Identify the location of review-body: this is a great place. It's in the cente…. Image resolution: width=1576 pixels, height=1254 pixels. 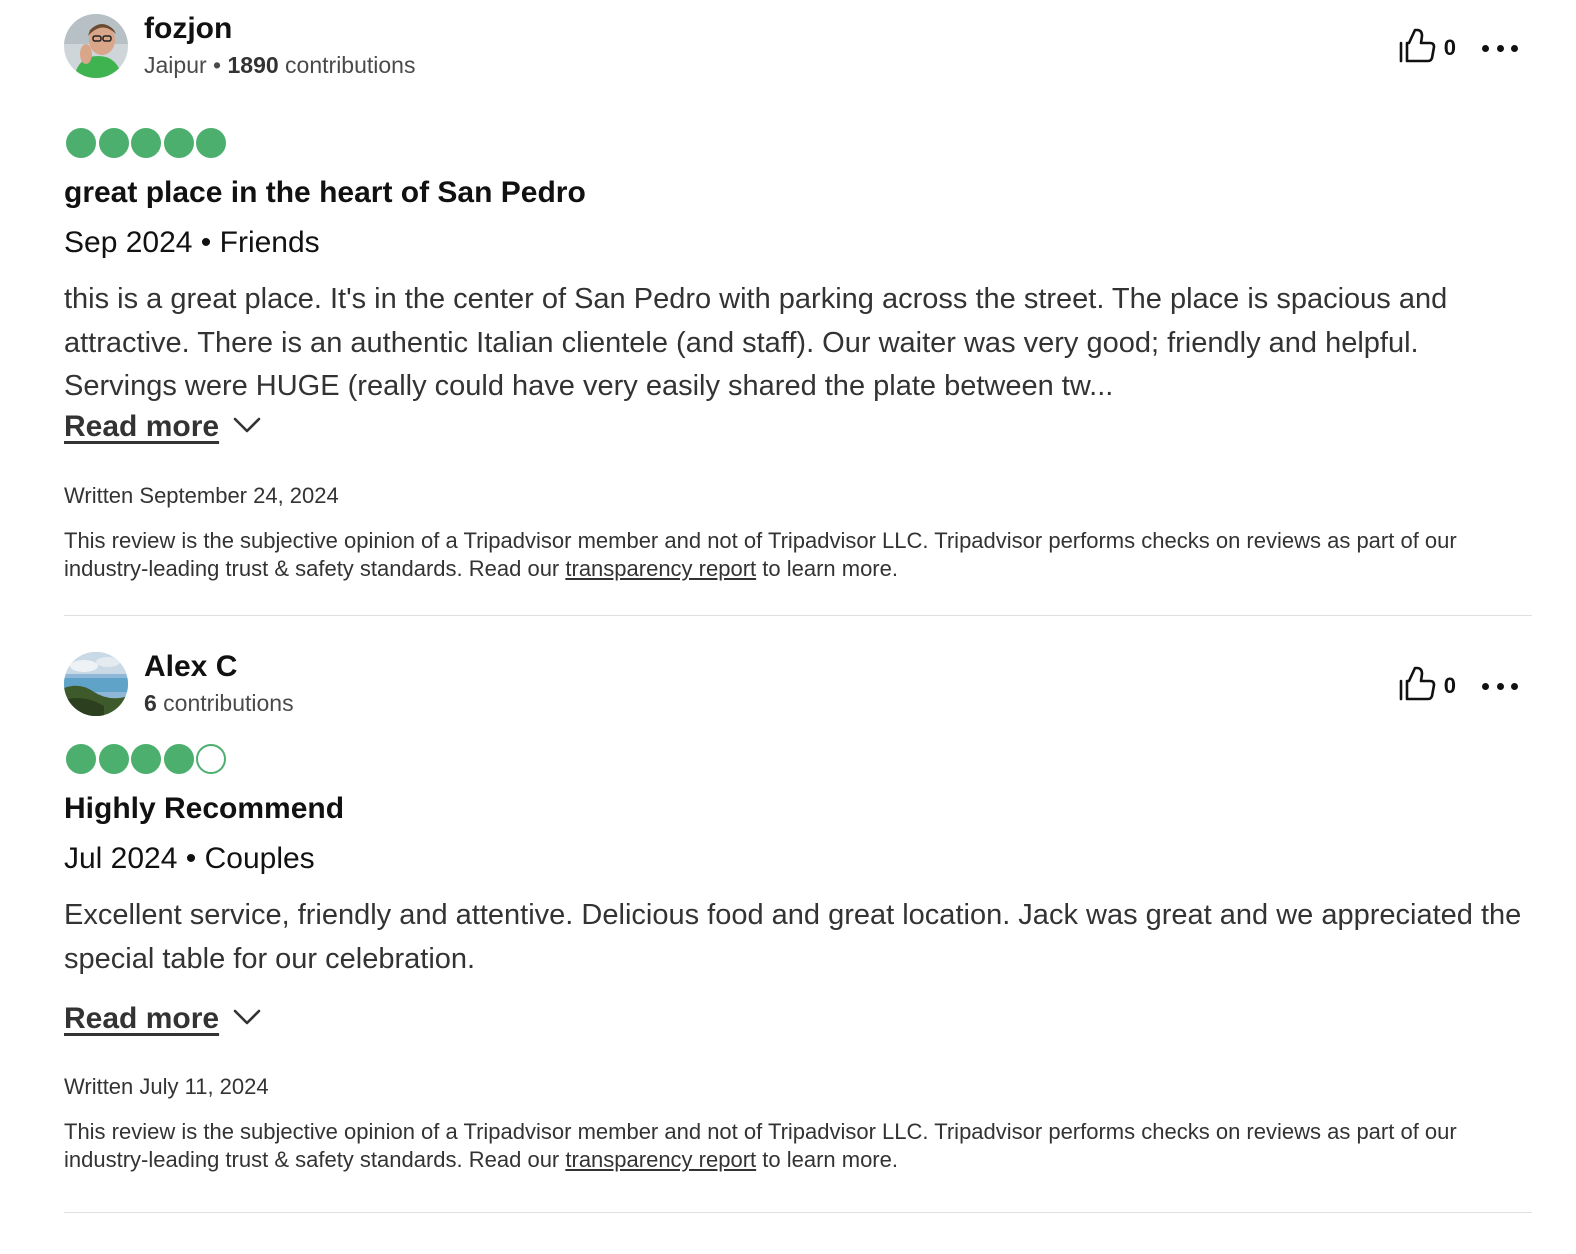
(756, 342).